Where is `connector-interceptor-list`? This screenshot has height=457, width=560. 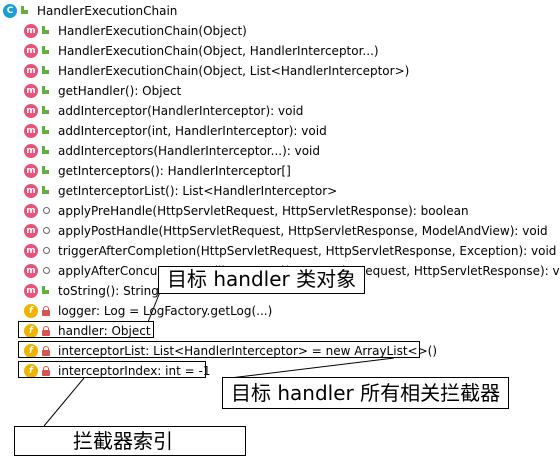
connector-interceptor-list is located at coordinates (312, 368).